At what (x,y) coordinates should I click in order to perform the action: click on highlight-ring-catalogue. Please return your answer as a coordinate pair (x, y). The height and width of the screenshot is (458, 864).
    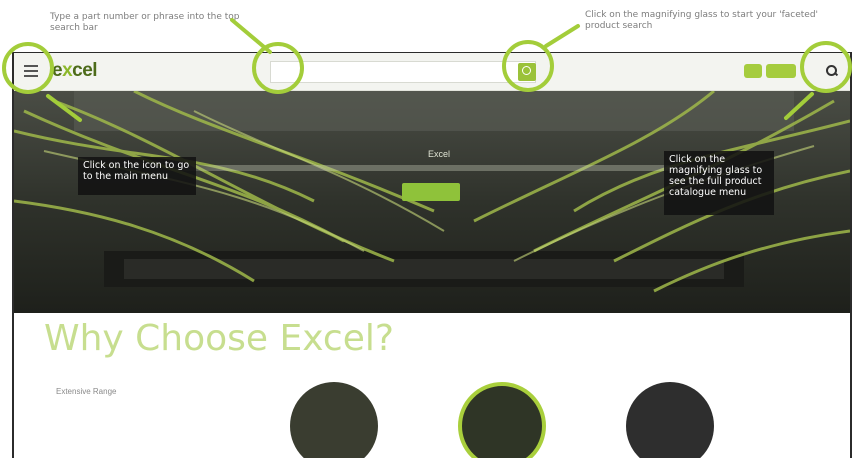
    Looking at the image, I should click on (826, 67).